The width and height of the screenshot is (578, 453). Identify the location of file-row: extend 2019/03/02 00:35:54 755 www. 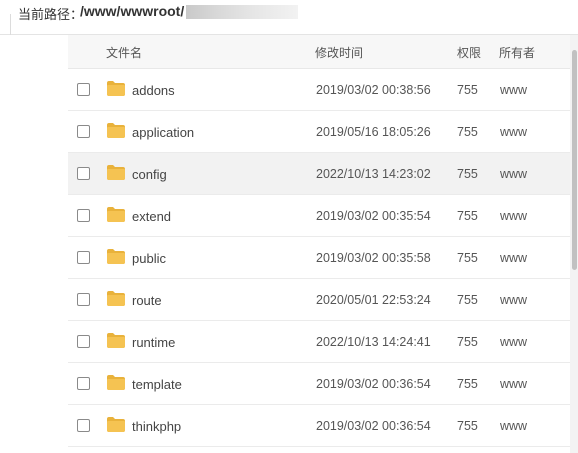
(319, 216).